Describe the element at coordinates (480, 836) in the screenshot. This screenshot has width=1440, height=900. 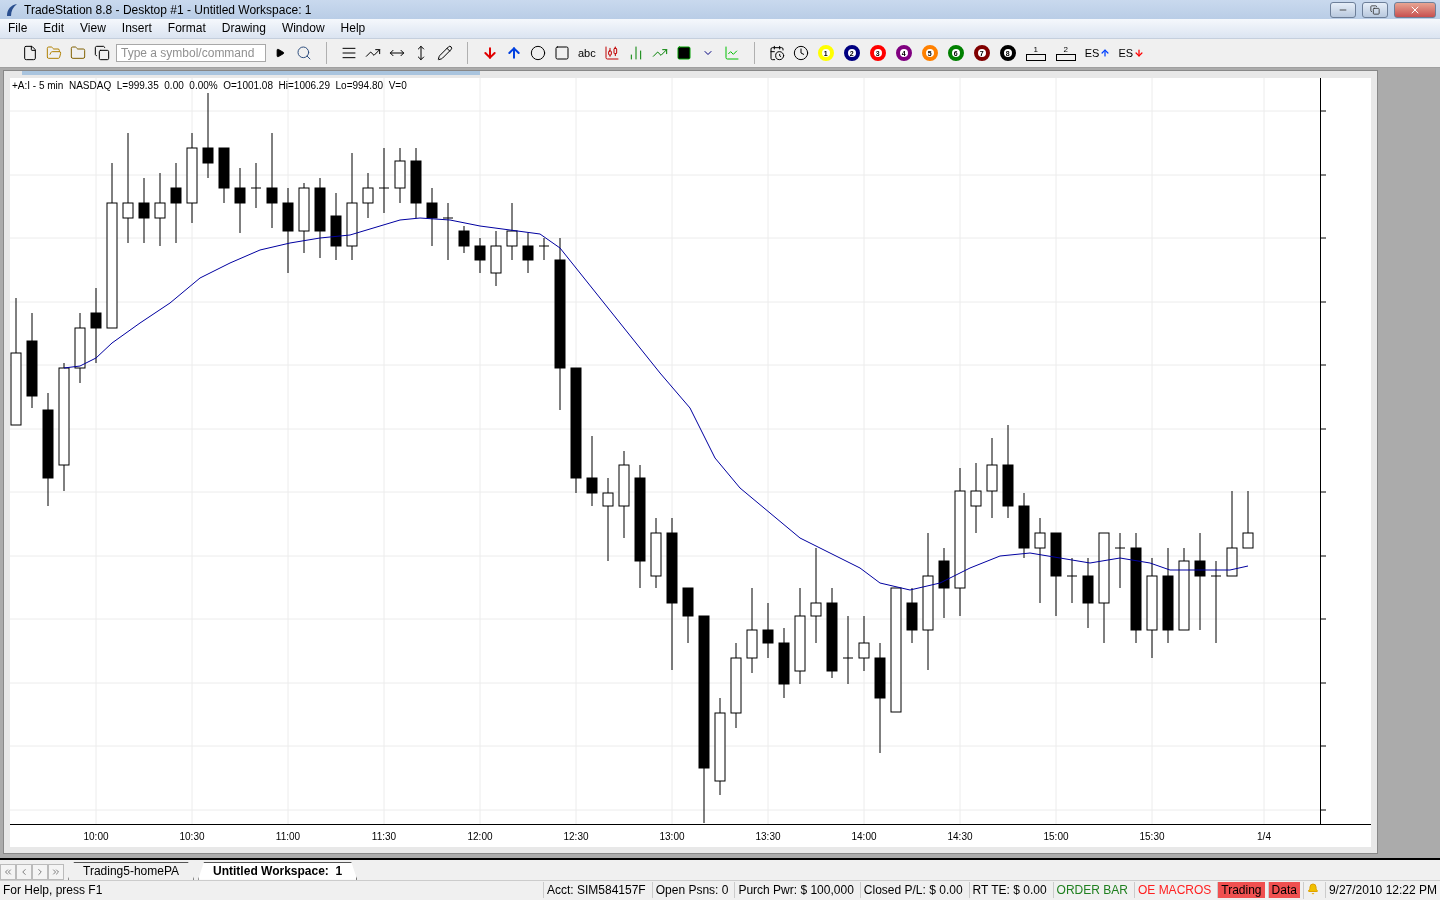
I see `time-axis-label: 12:00` at that location.